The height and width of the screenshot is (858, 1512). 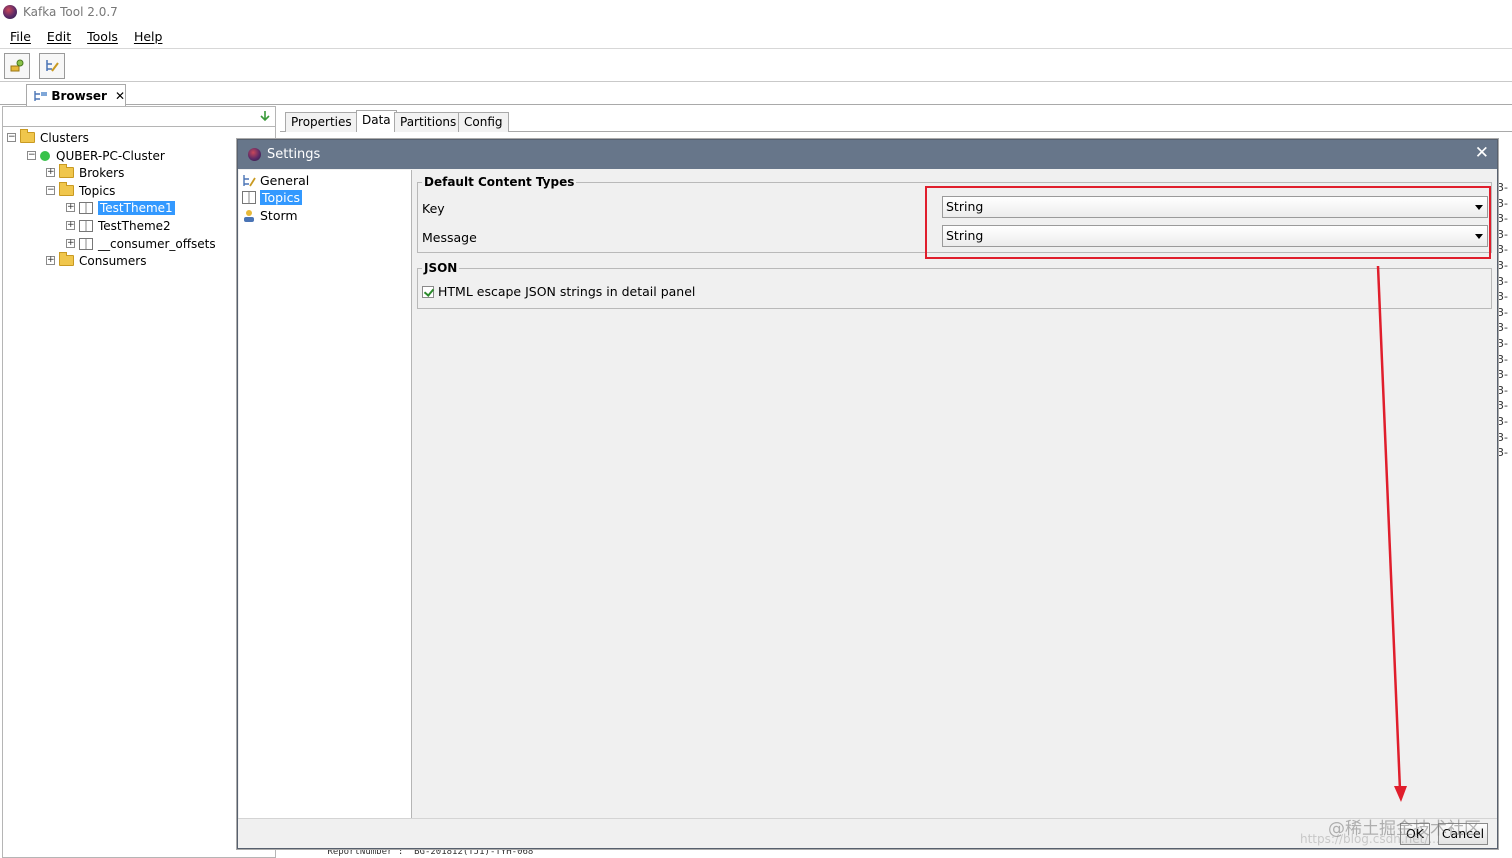 What do you see at coordinates (281, 197) in the screenshot?
I see `nav-label-topics: Topics` at bounding box center [281, 197].